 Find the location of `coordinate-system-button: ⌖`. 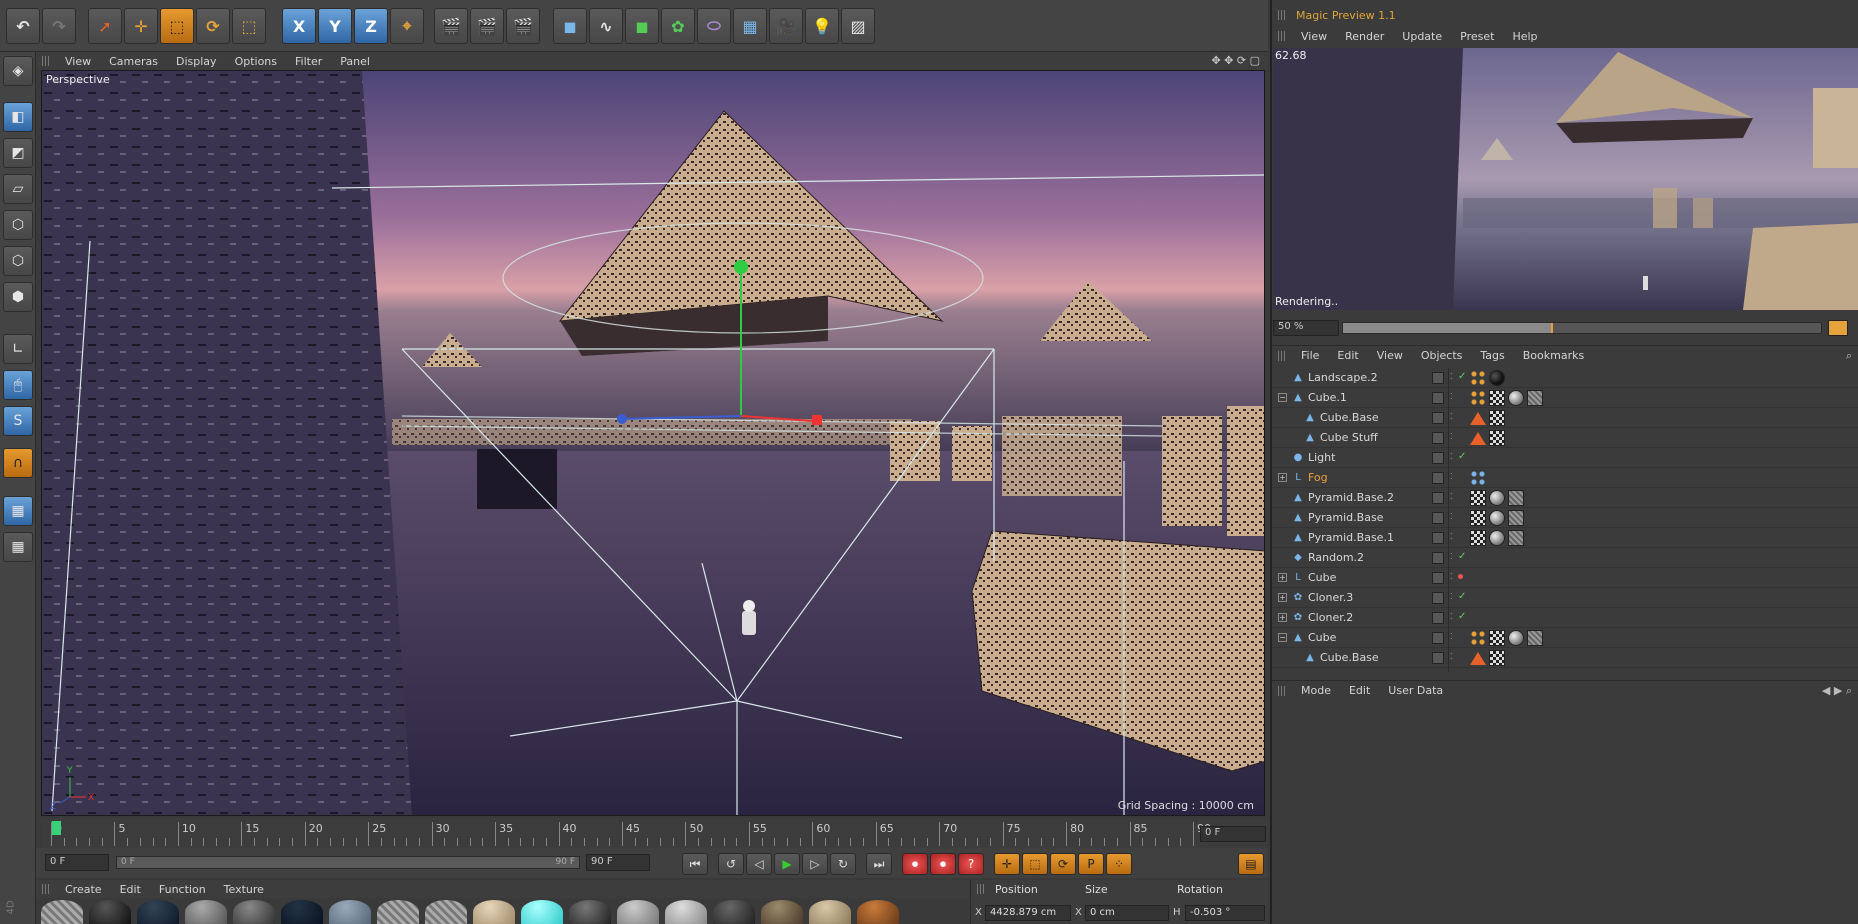

coordinate-system-button: ⌖ is located at coordinates (407, 26).